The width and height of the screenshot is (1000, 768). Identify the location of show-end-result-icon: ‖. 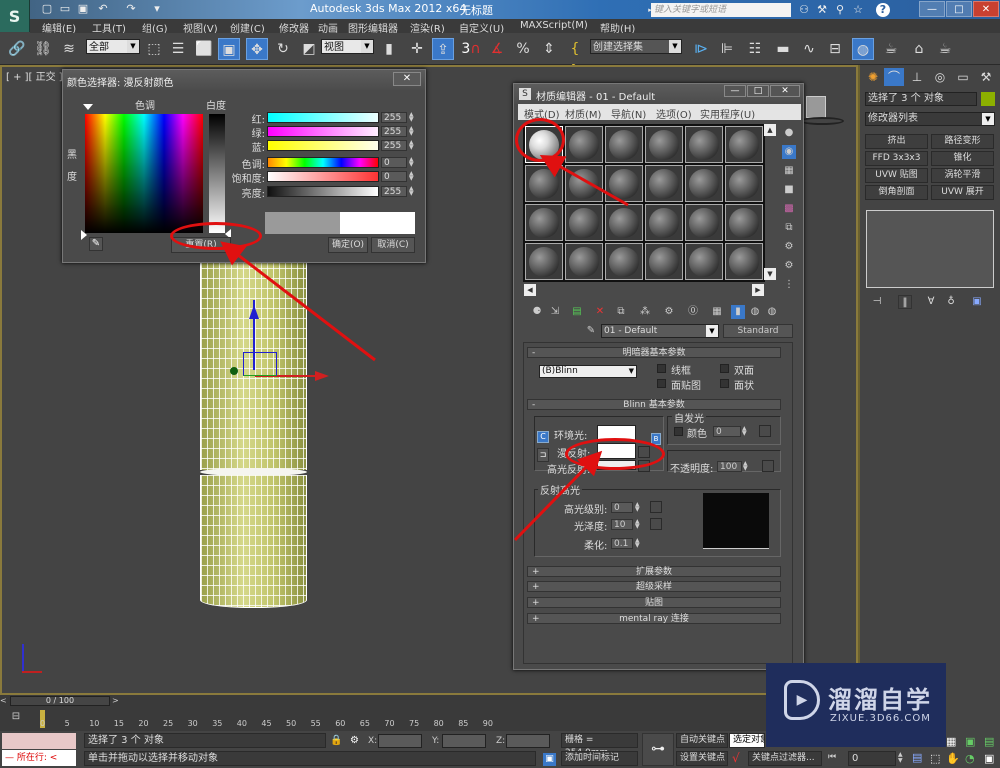
(905, 302).